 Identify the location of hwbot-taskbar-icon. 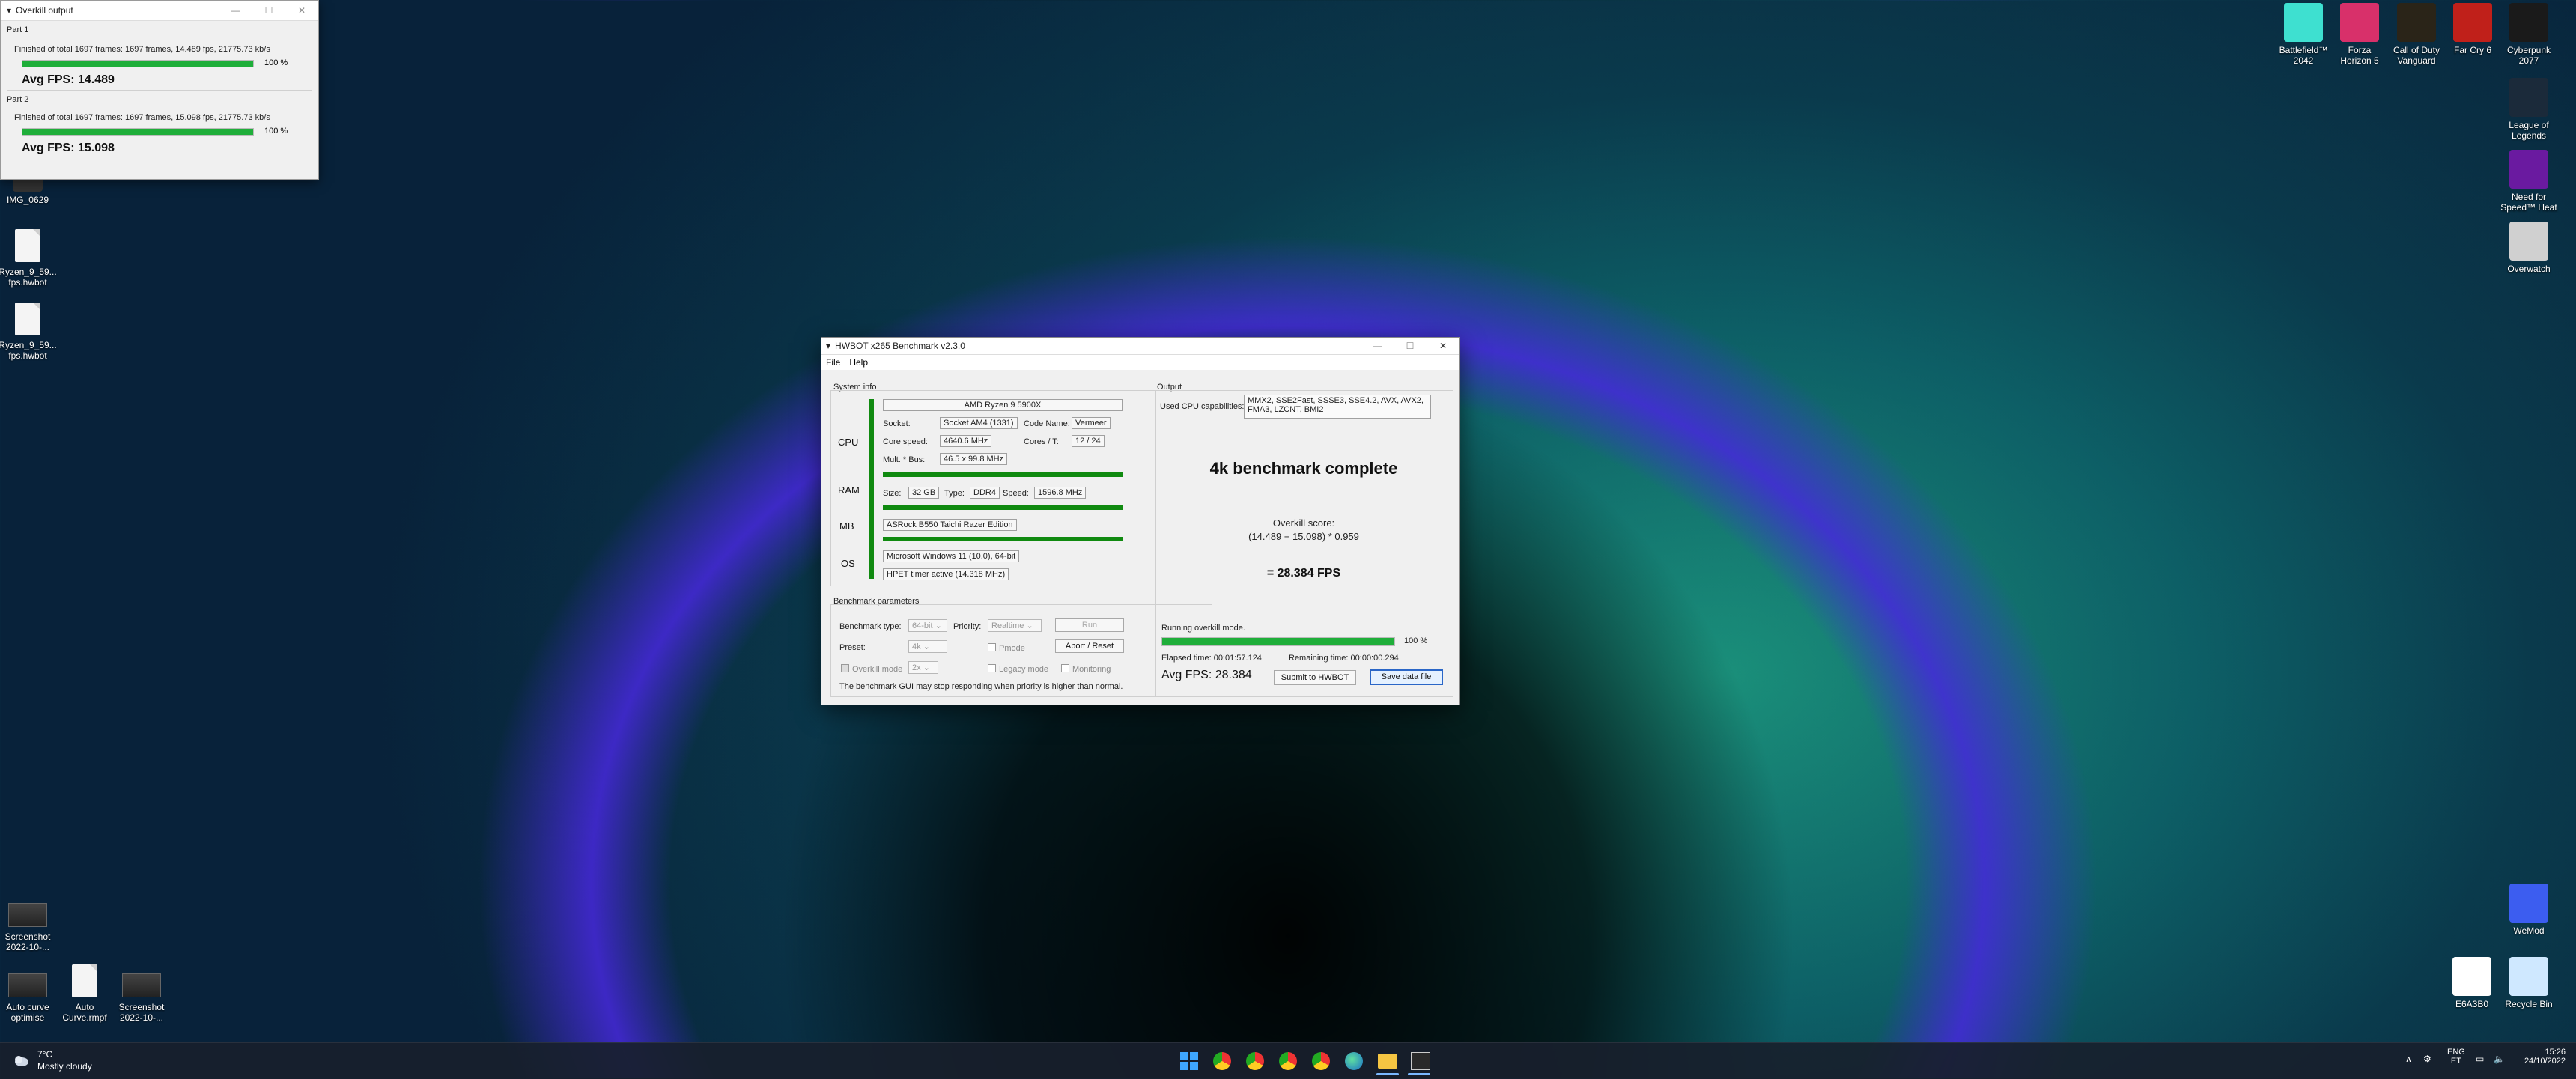
(1420, 1061).